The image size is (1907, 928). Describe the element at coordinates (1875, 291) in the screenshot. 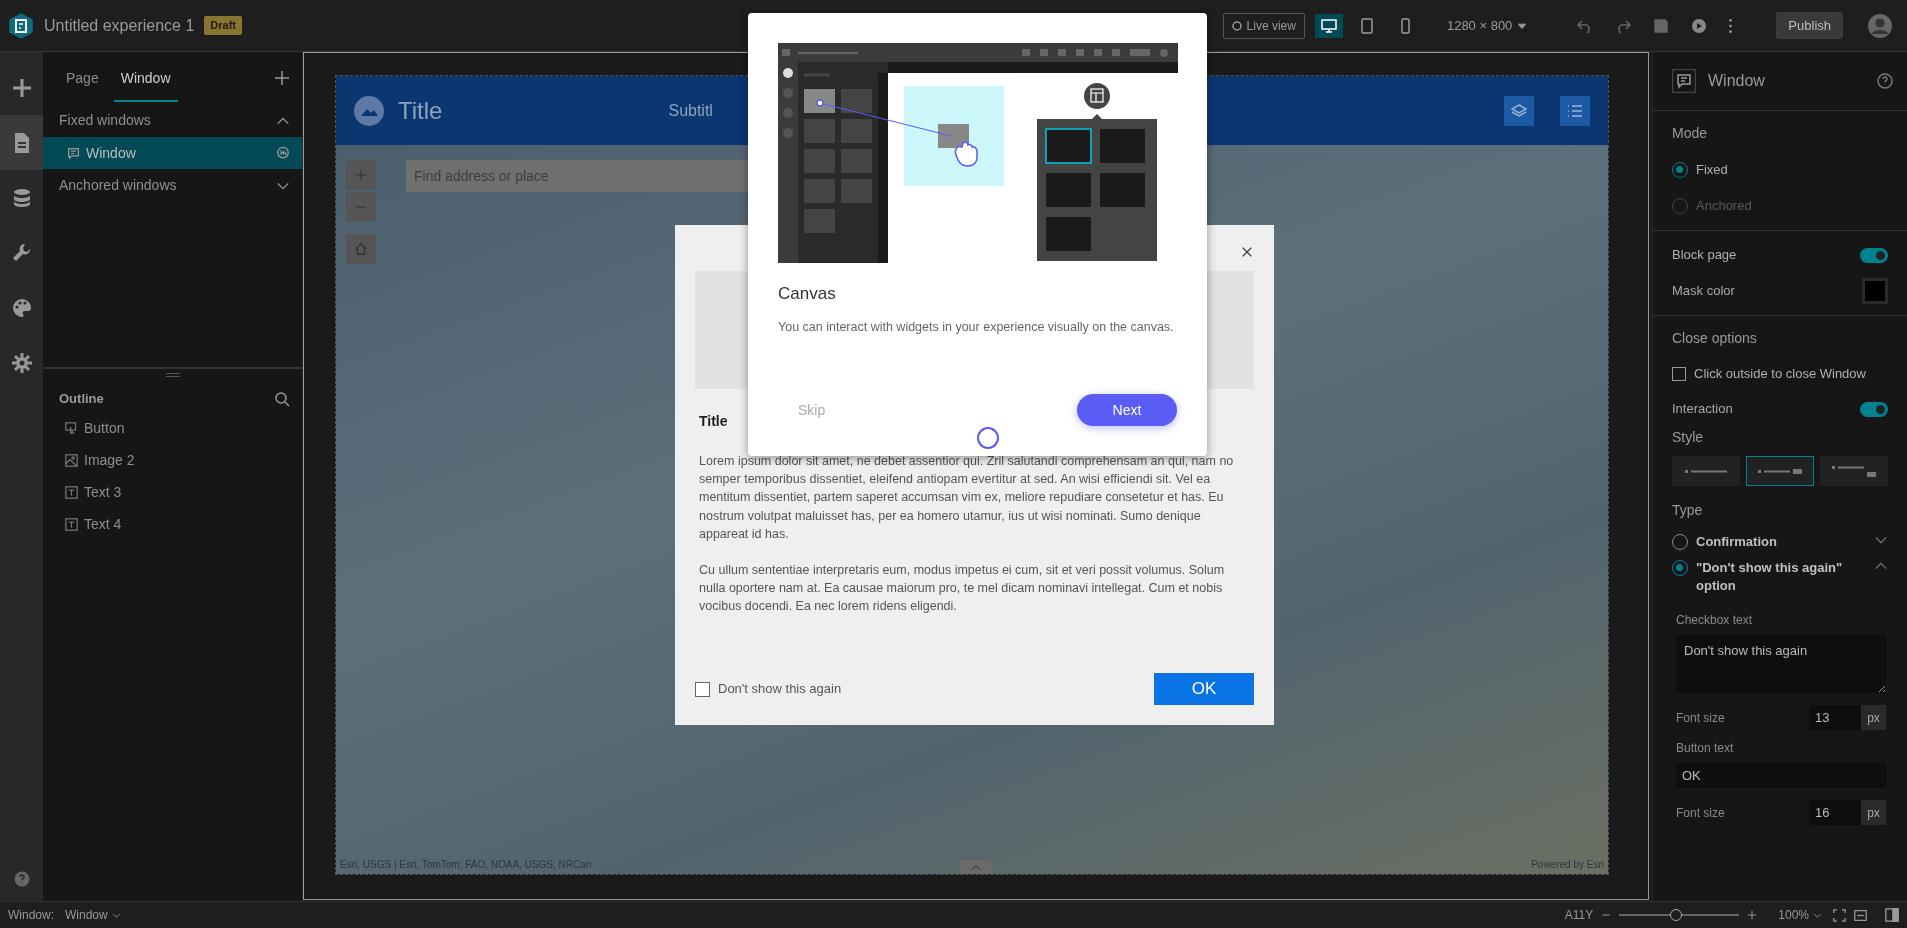

I see `color-swatch` at that location.